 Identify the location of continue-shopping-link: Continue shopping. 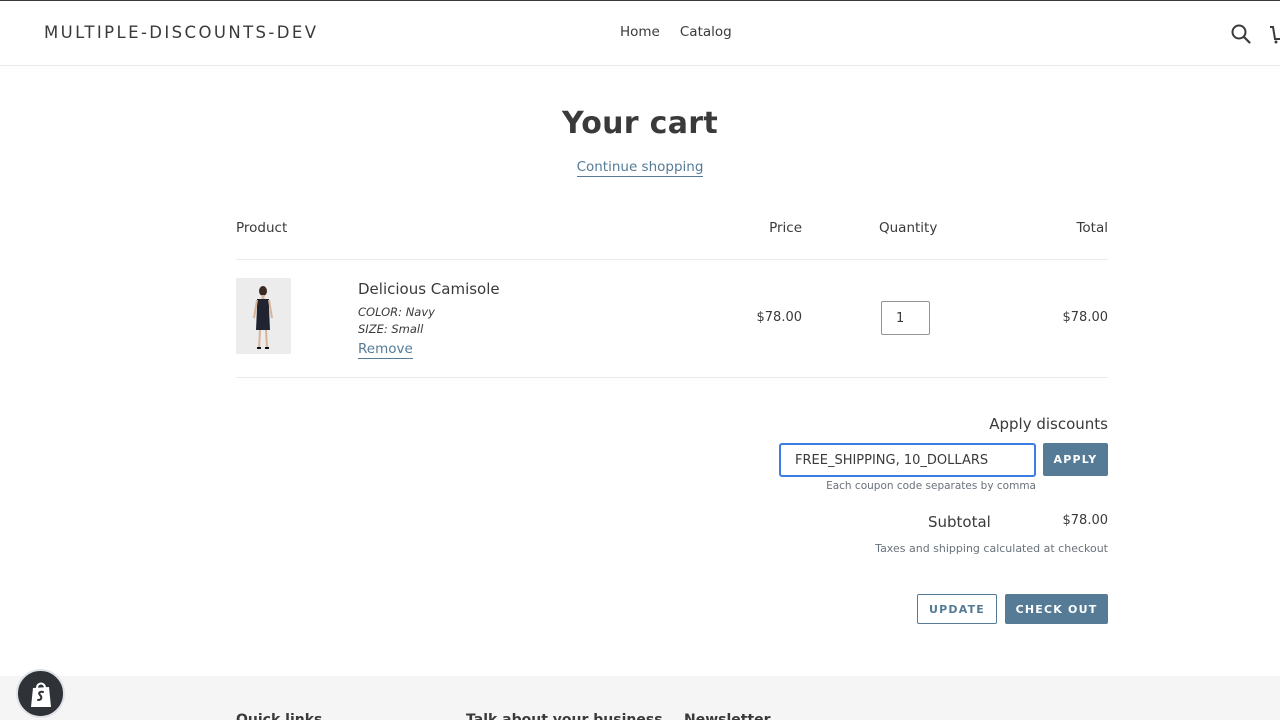
(640, 168).